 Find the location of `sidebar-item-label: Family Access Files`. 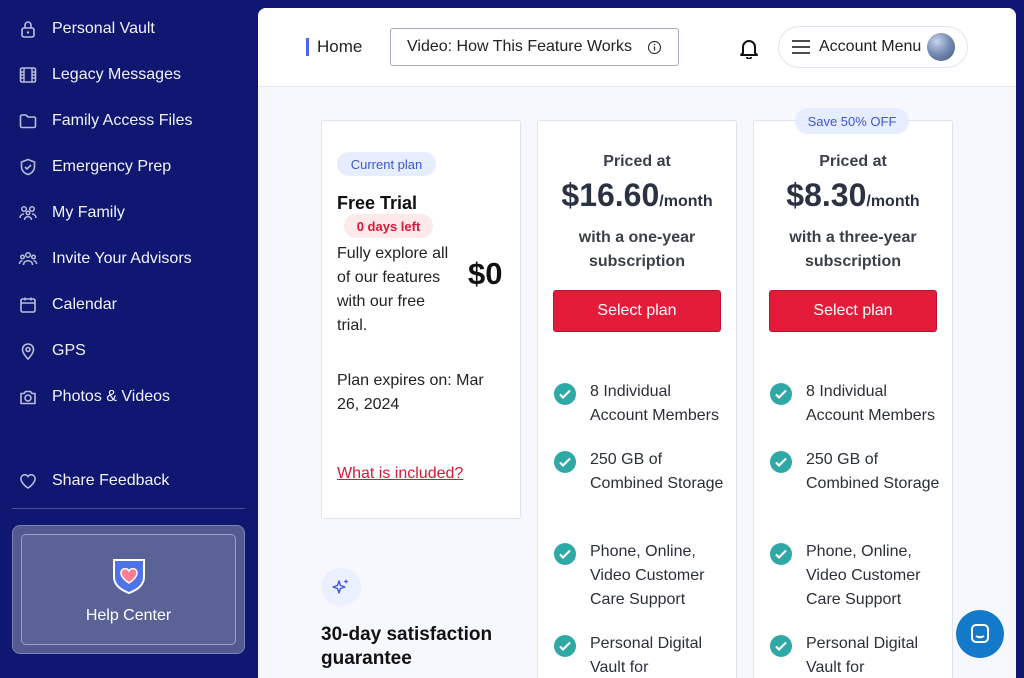

sidebar-item-label: Family Access Files is located at coordinates (122, 120).